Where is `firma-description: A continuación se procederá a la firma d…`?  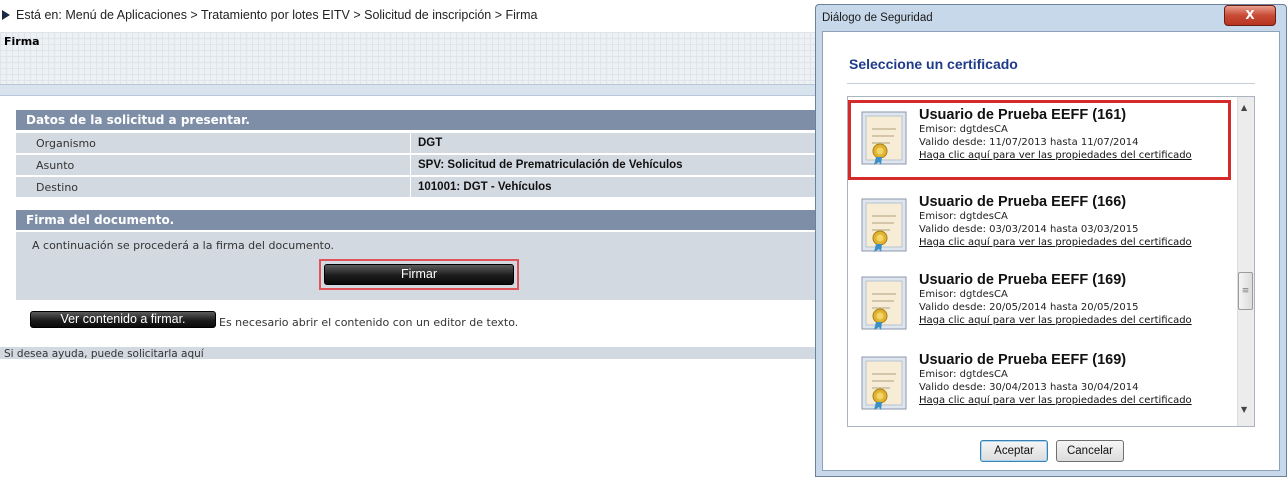
firma-description: A continuación se procederá a la firma d… is located at coordinates (183, 245).